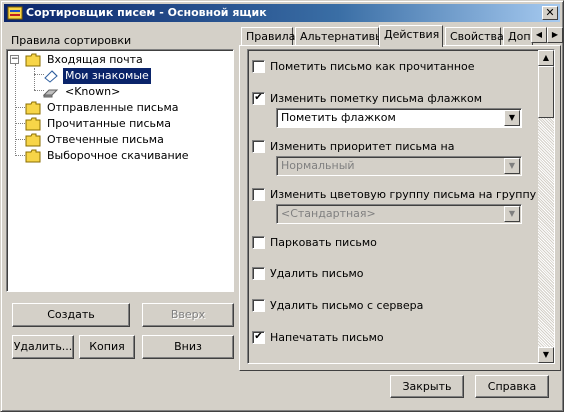 The height and width of the screenshot is (412, 564). I want to click on action-label: Пометить письмо как прочитанное, so click(372, 66).